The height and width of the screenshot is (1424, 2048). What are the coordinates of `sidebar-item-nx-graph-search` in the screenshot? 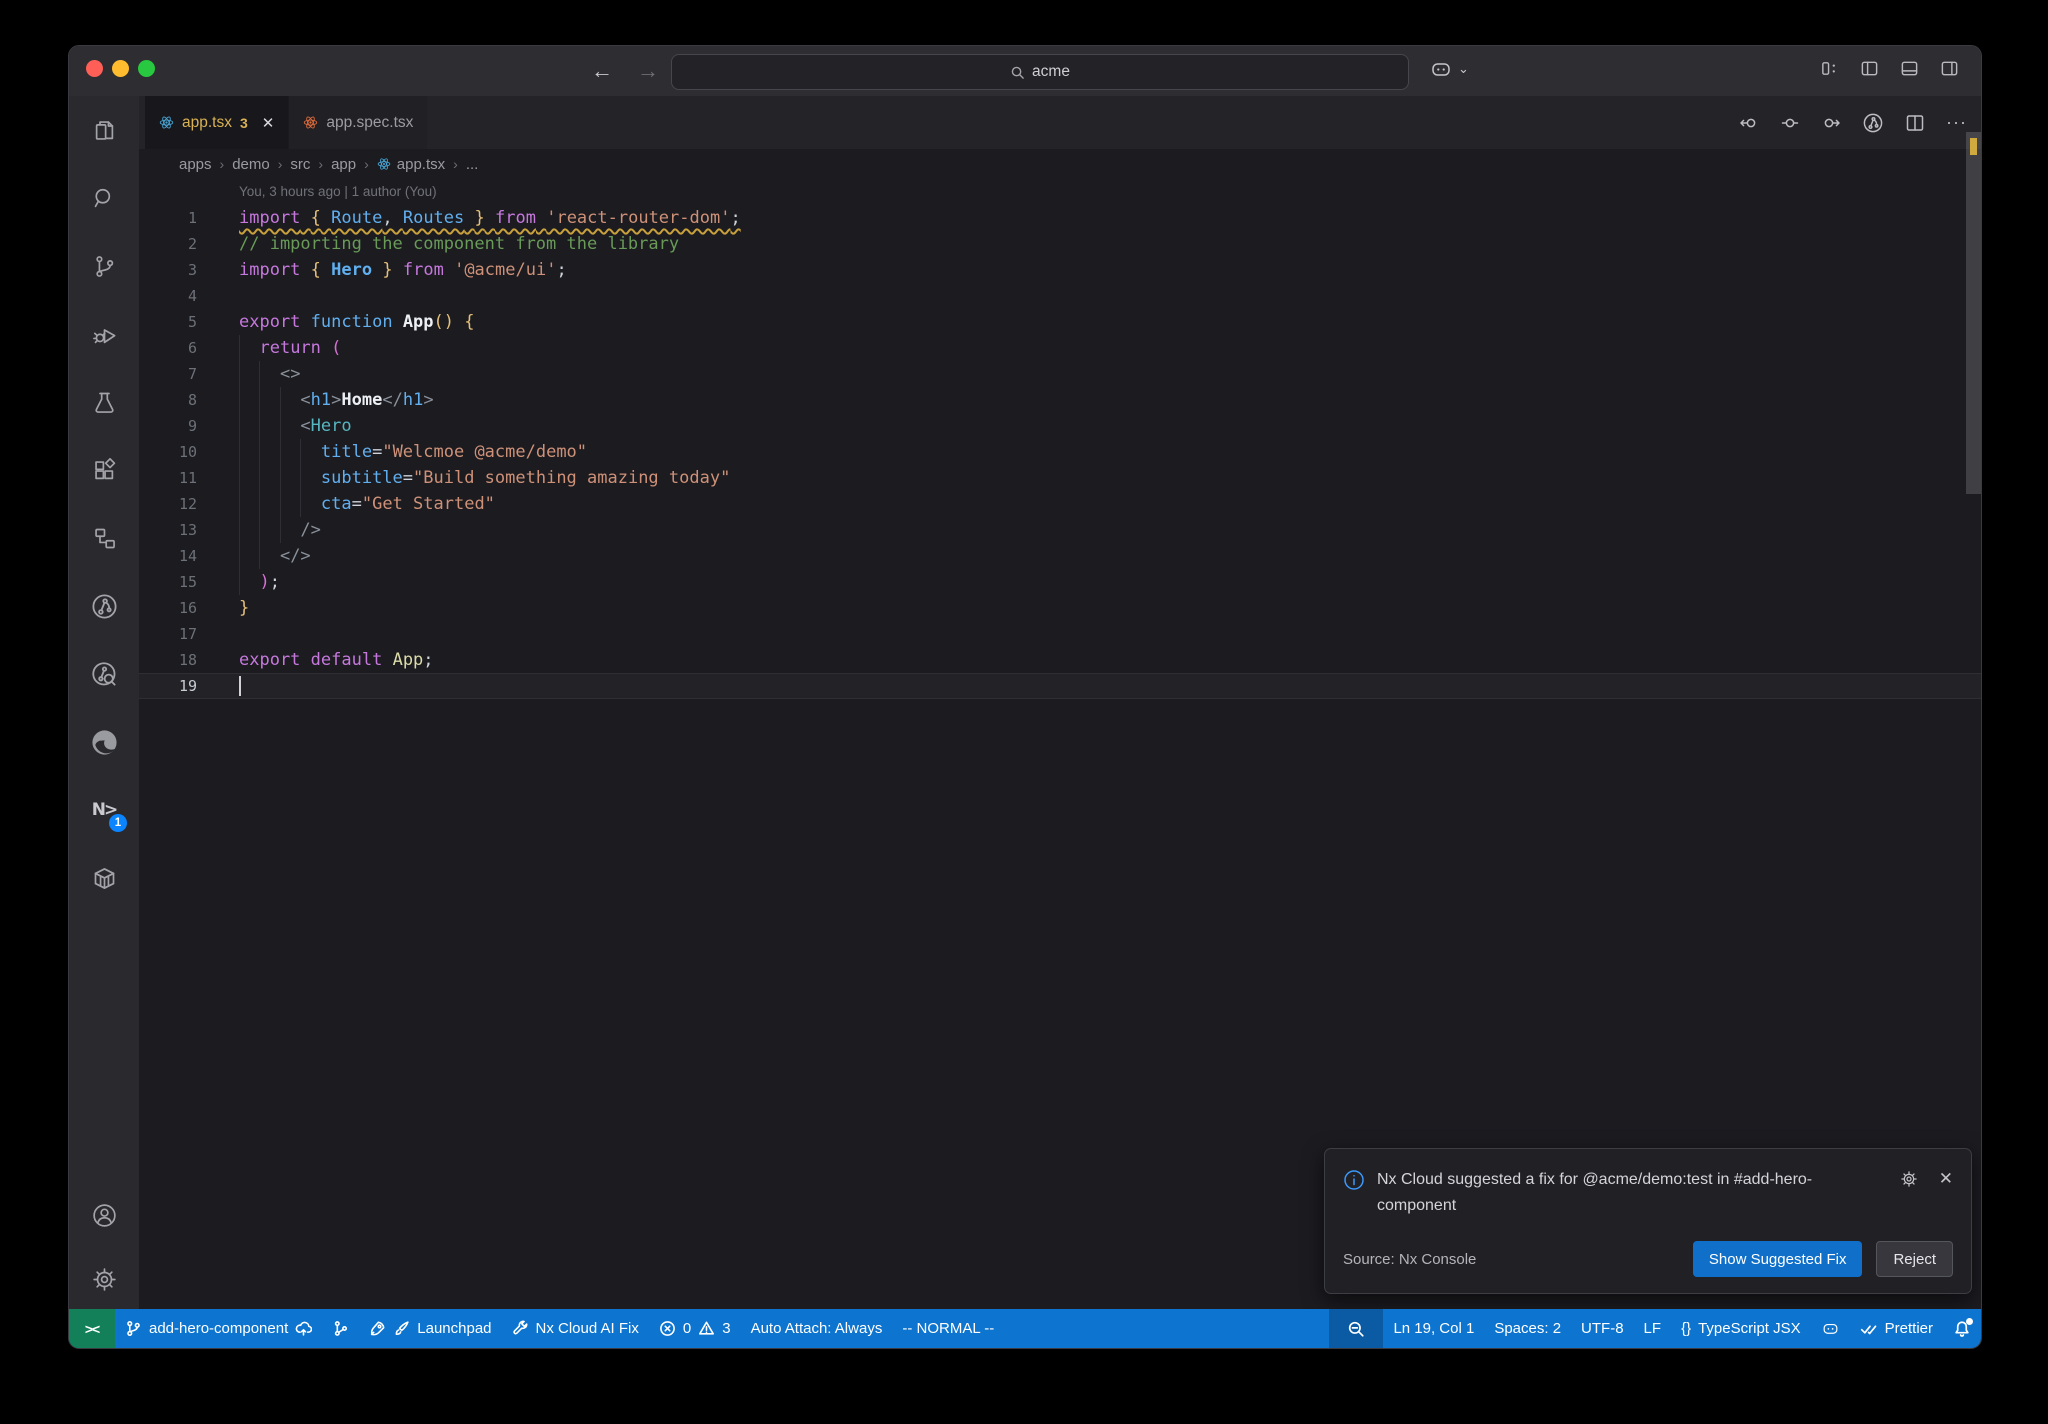 It's located at (104, 674).